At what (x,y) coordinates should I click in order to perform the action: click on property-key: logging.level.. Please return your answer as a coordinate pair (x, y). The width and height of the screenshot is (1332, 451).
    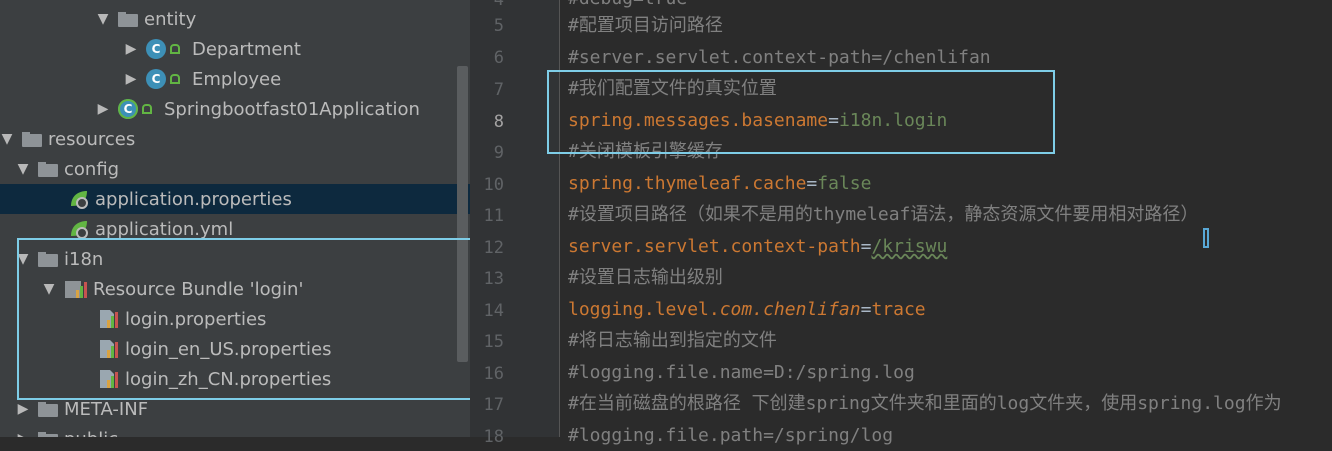
    Looking at the image, I should click on (644, 309).